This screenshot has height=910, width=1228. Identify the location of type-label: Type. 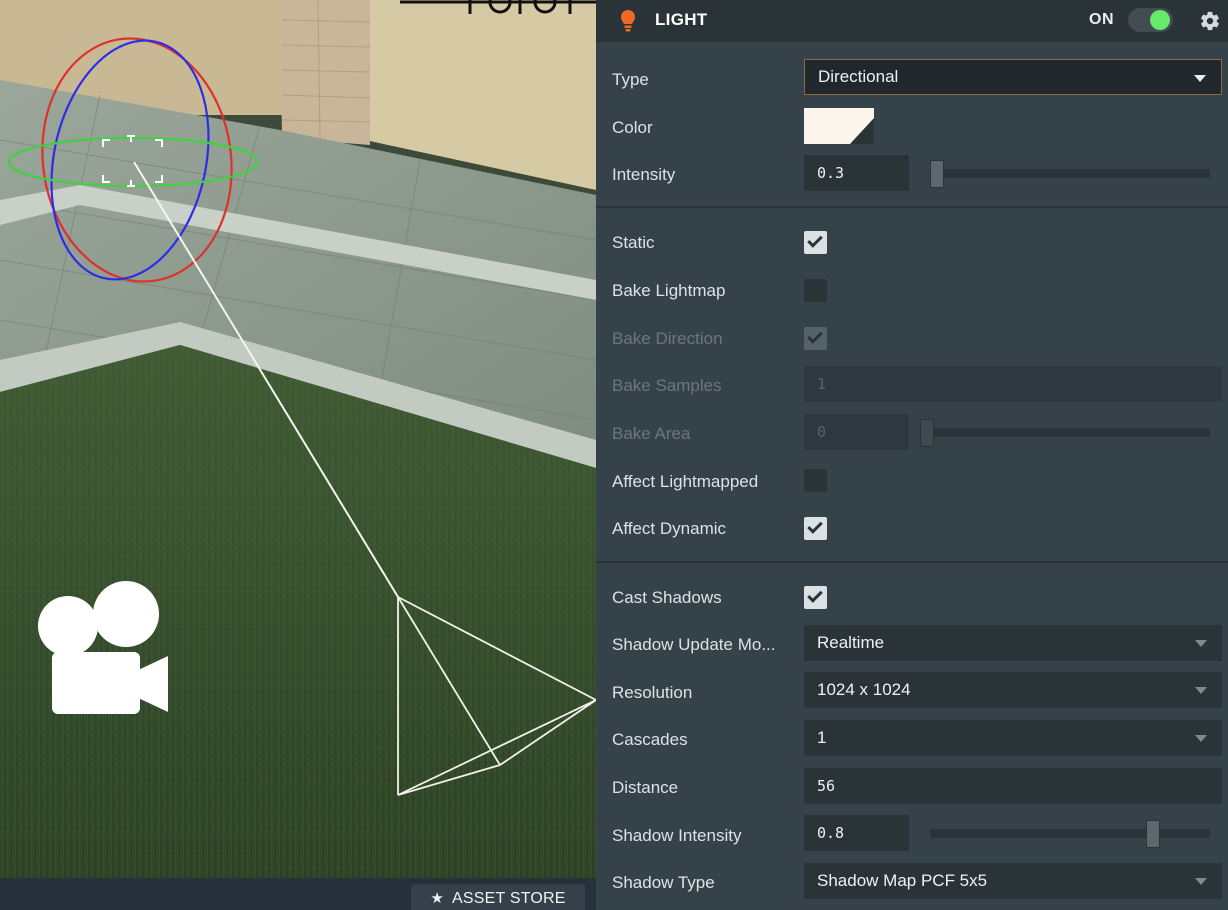
(630, 79).